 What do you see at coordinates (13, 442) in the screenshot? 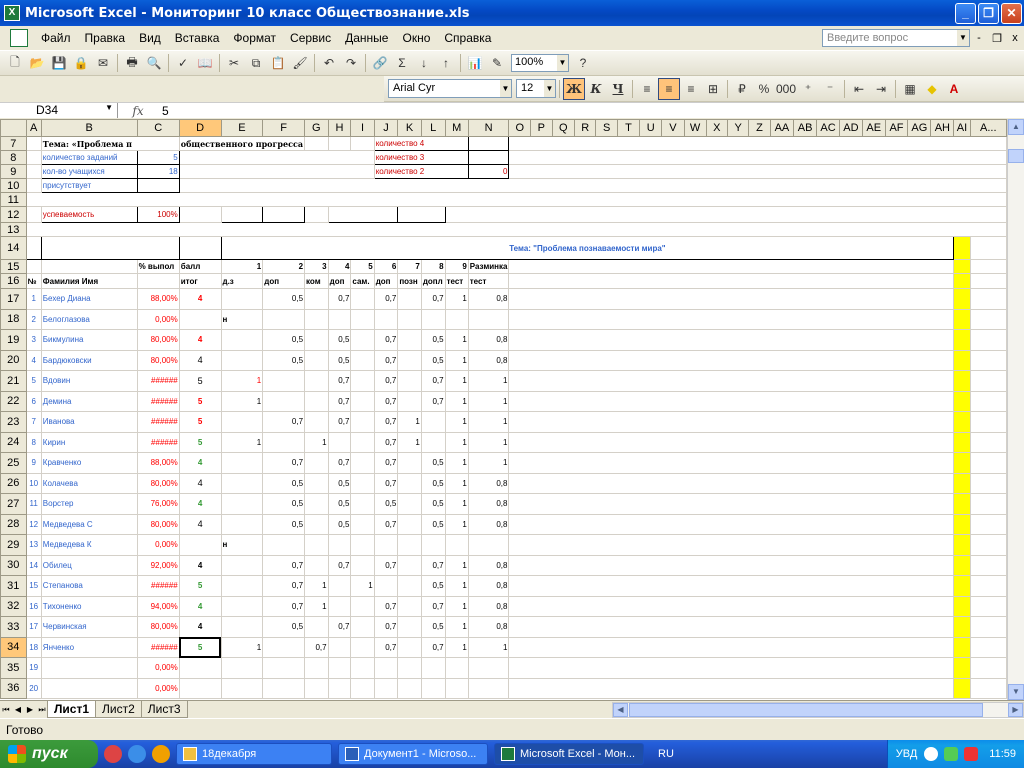
I see `row-header: 24` at bounding box center [13, 442].